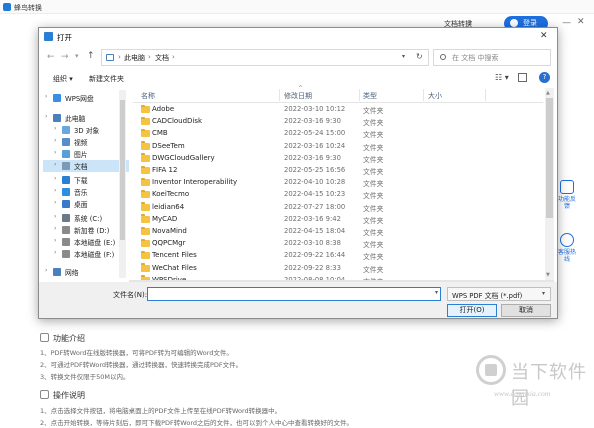 The width and height of the screenshot is (594, 428). I want to click on dialog-footer: 文件名(N): ▾ WPS PDF 文档 (*.pdf) ▾ 打开(O) 取消, so click(298, 300).